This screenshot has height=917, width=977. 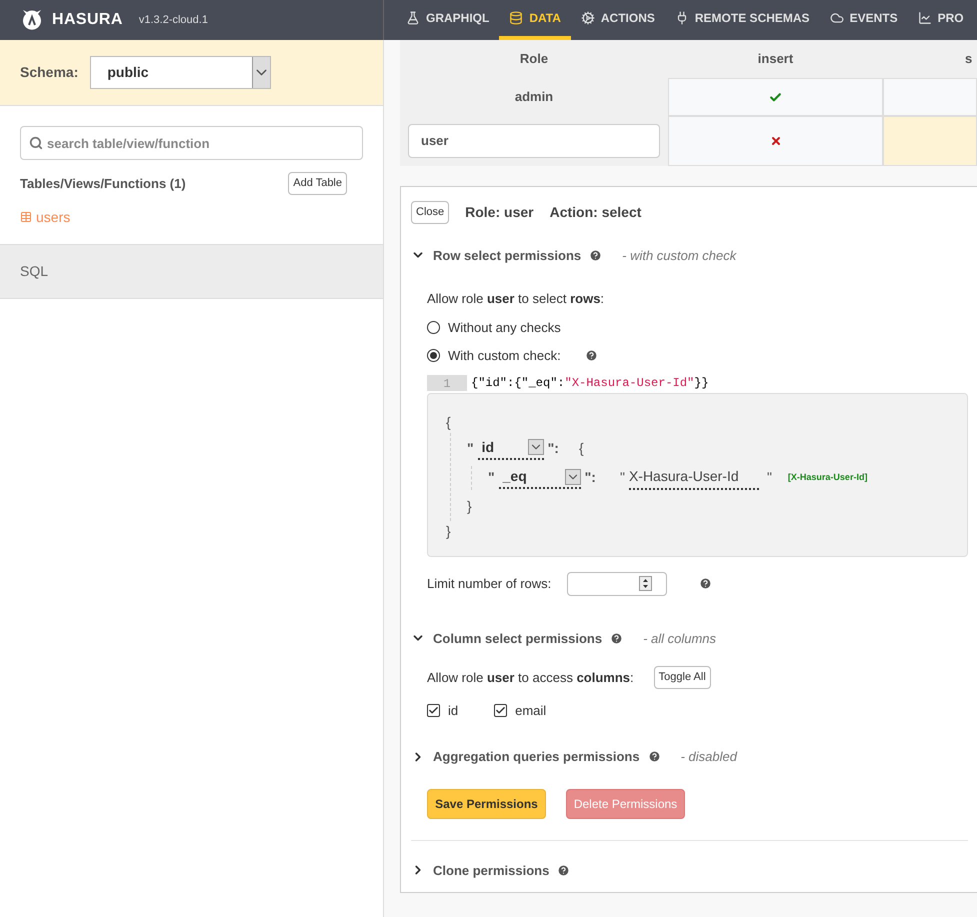 What do you see at coordinates (173, 20) in the screenshot?
I see `version-label: v1.3.2-cloud.1` at bounding box center [173, 20].